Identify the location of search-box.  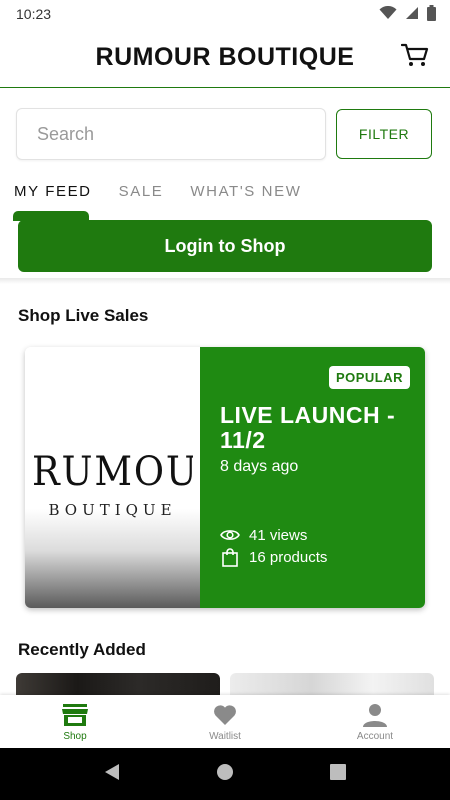
(171, 134).